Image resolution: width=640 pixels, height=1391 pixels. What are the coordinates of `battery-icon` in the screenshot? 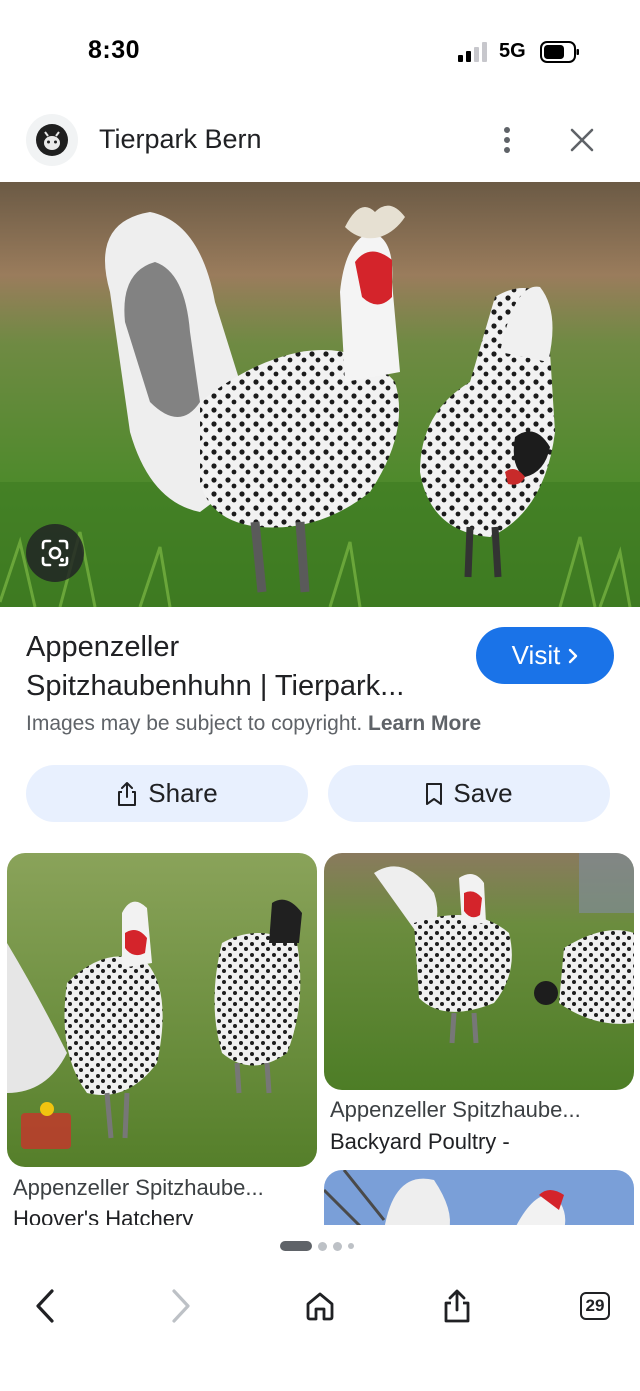 It's located at (559, 52).